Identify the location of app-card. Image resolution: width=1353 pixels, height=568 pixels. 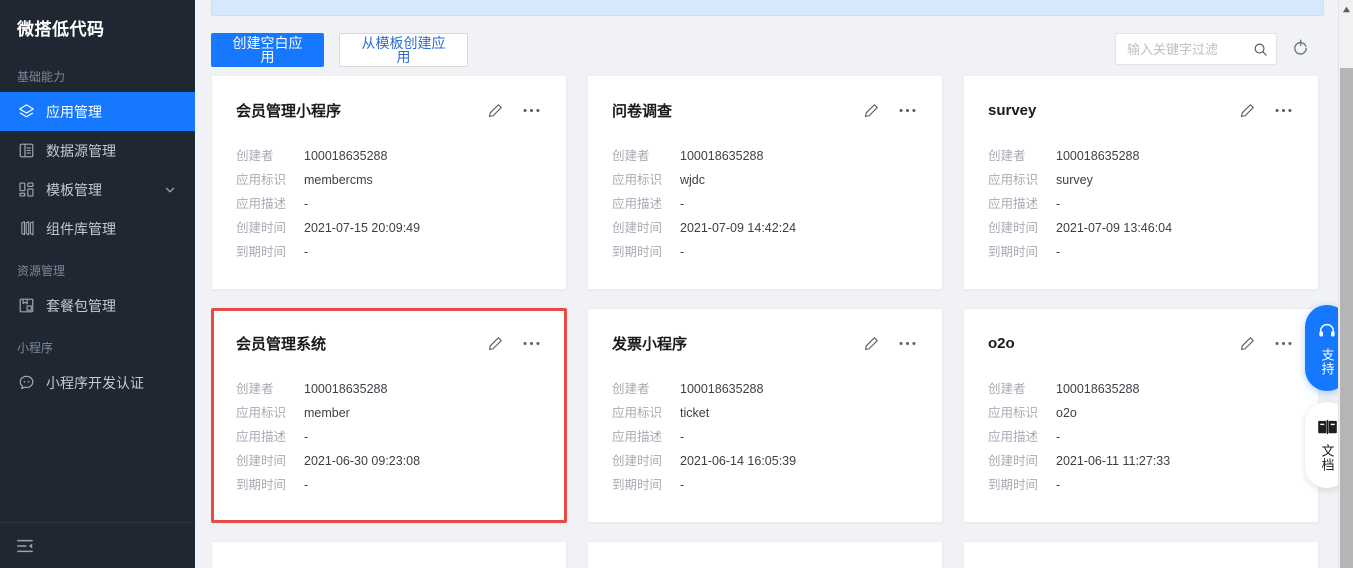
(1141, 554).